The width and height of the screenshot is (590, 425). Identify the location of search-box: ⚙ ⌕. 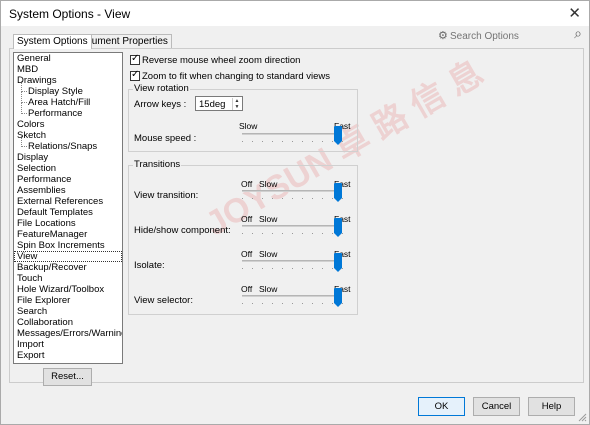
(509, 34).